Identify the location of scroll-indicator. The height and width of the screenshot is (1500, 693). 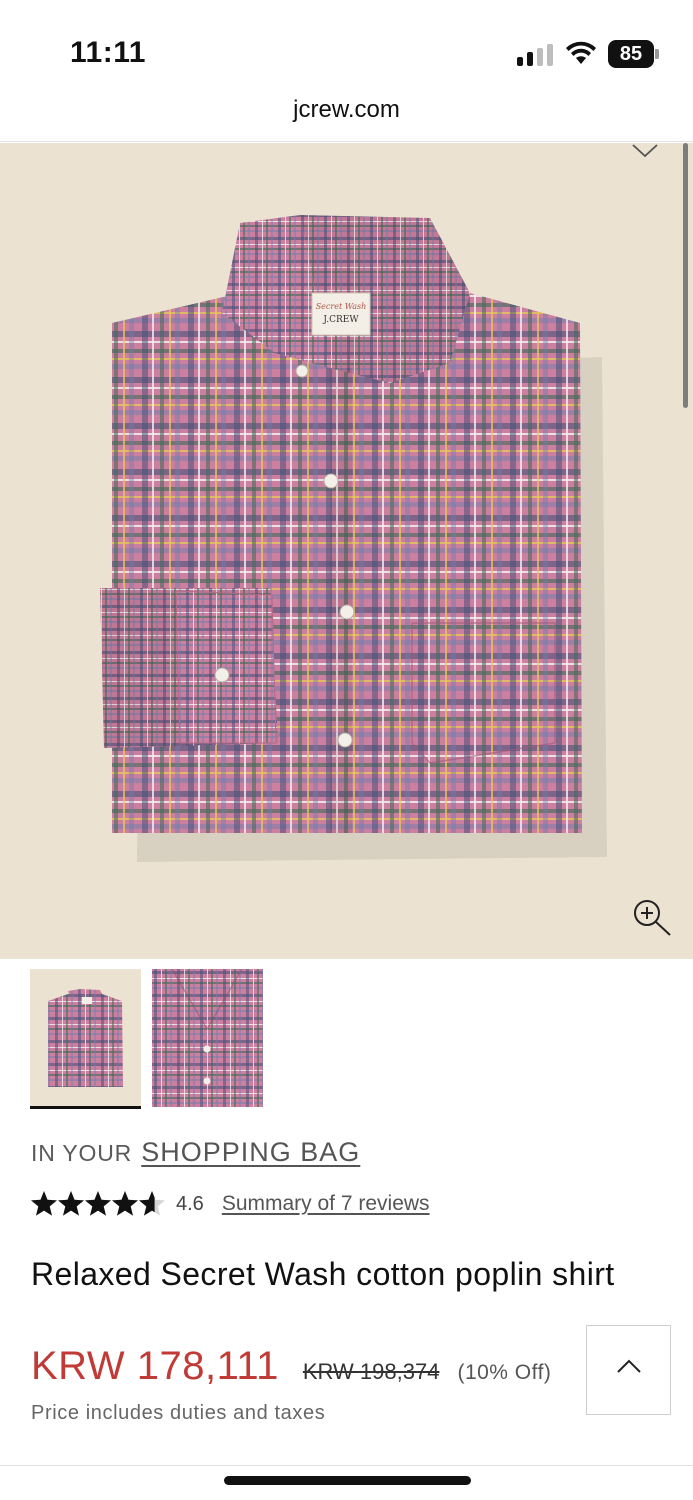
(685, 275).